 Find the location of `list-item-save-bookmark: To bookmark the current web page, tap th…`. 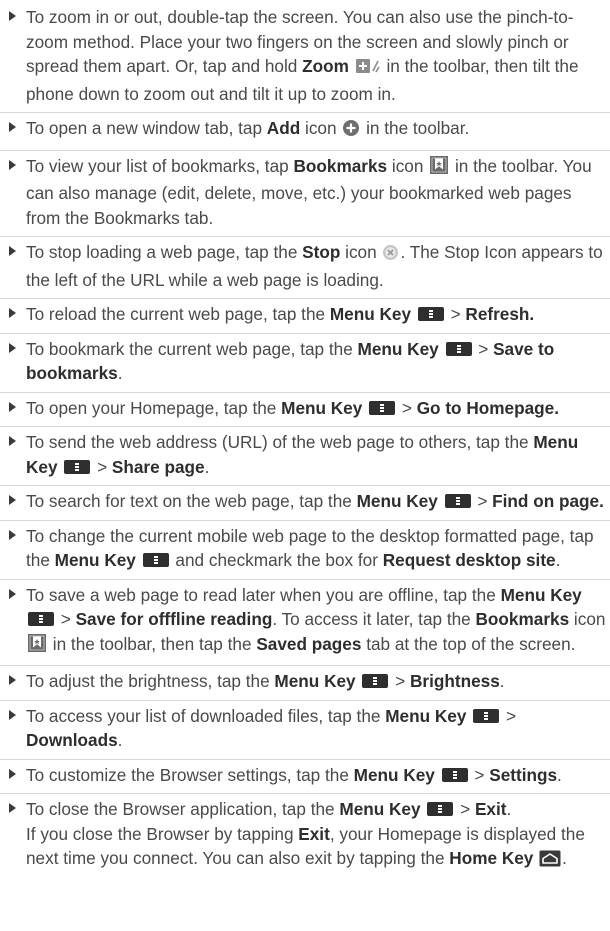

list-item-save-bookmark: To bookmark the current web page, tap th… is located at coordinates (305, 363).